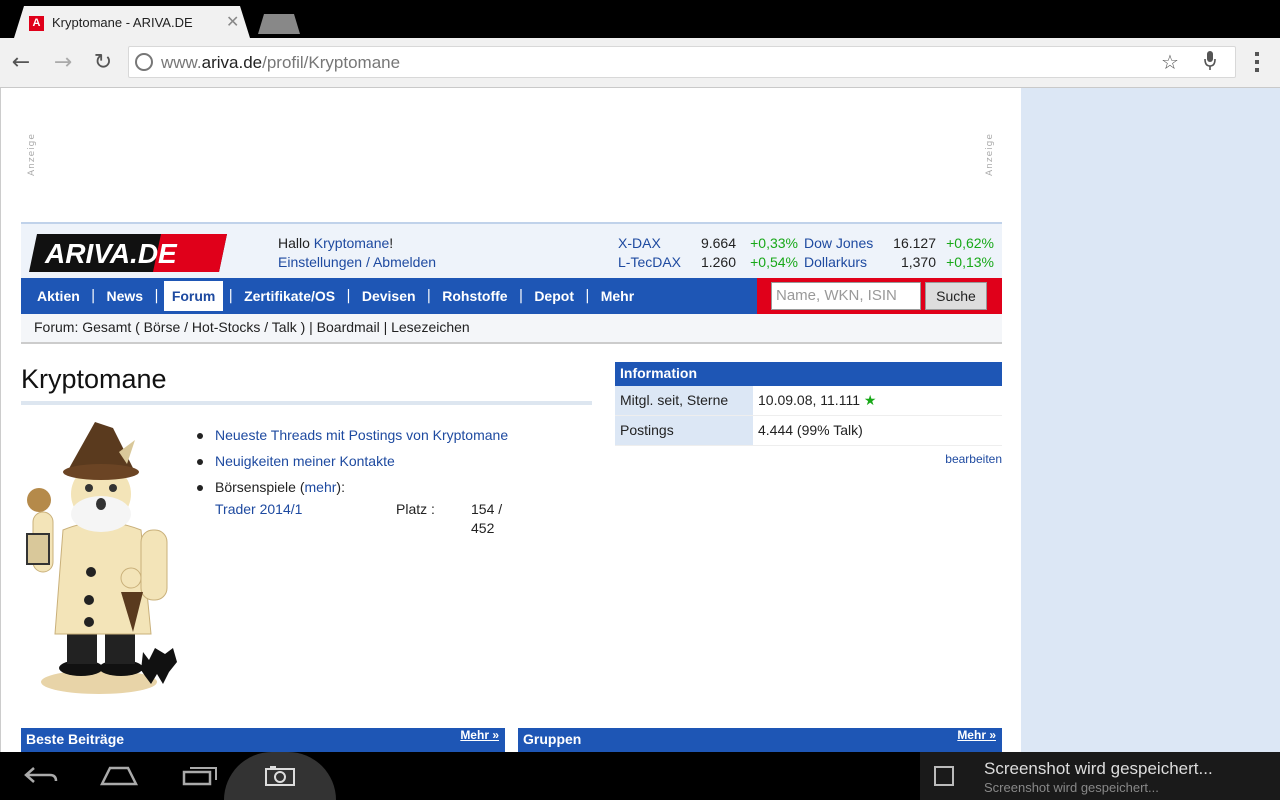 This screenshot has height=800, width=1280. What do you see at coordinates (845, 243) in the screenshot?
I see `ticker-name: Dow Jones` at bounding box center [845, 243].